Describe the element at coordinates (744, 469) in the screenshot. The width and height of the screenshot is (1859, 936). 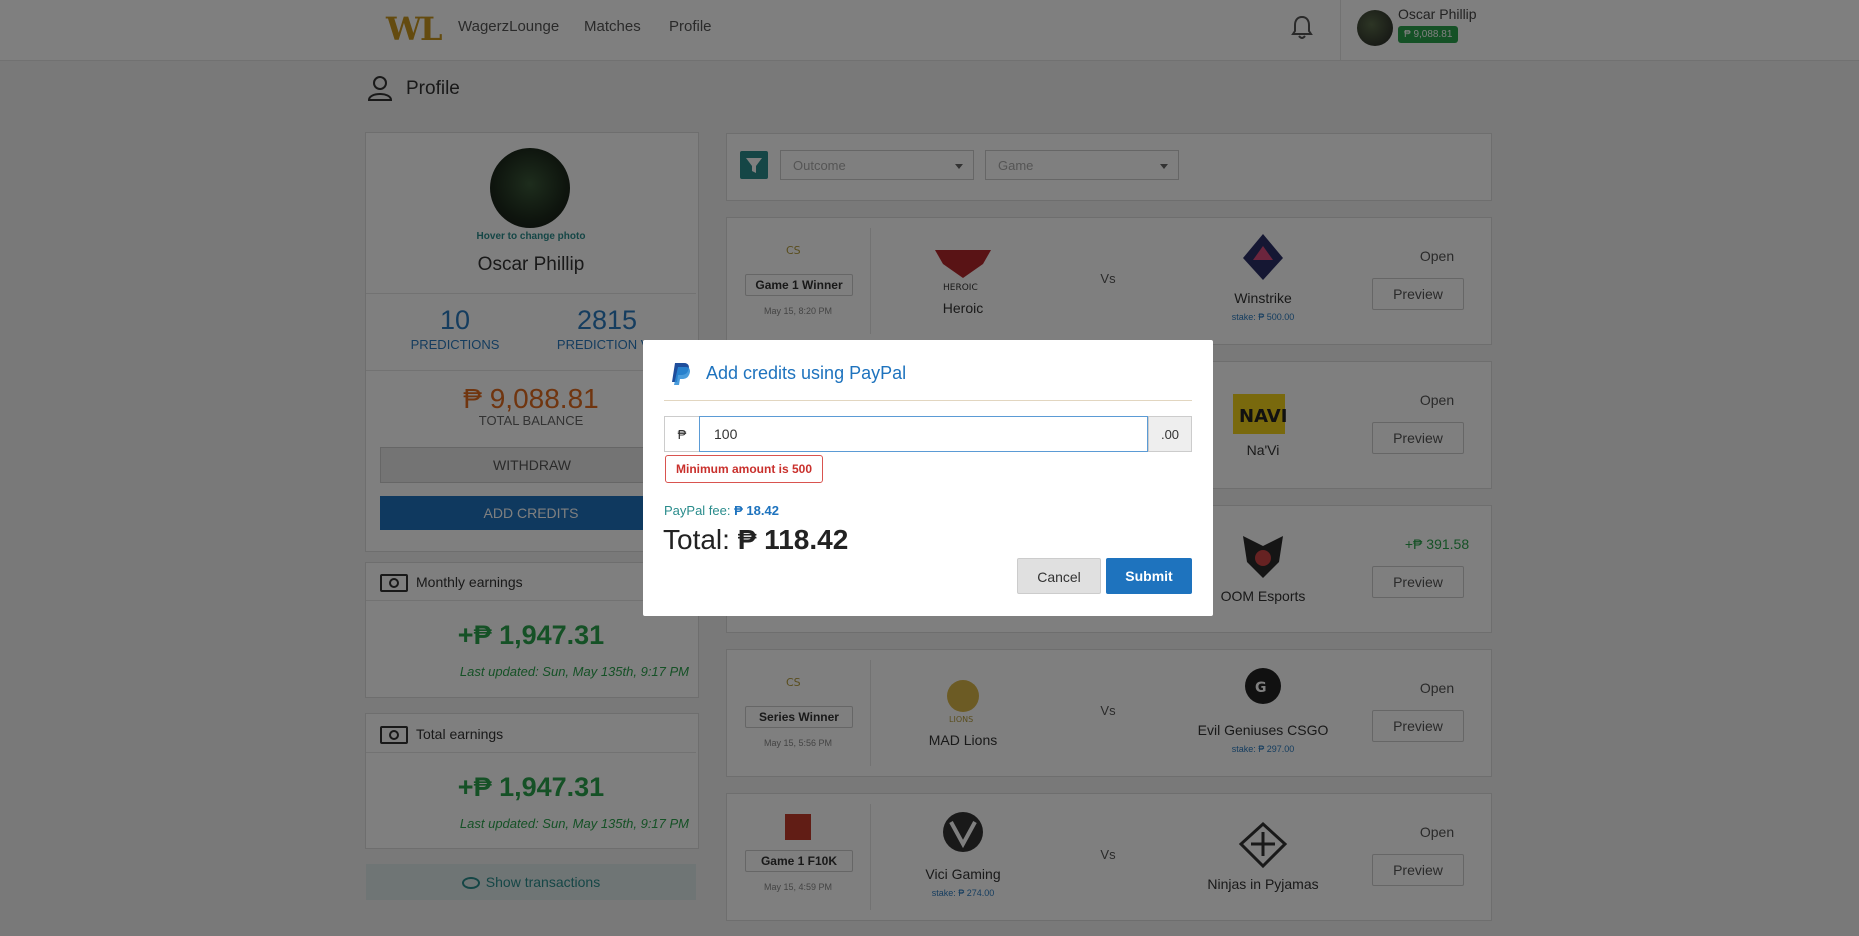
I see `amount-error-message: Minimum amount is 500` at that location.